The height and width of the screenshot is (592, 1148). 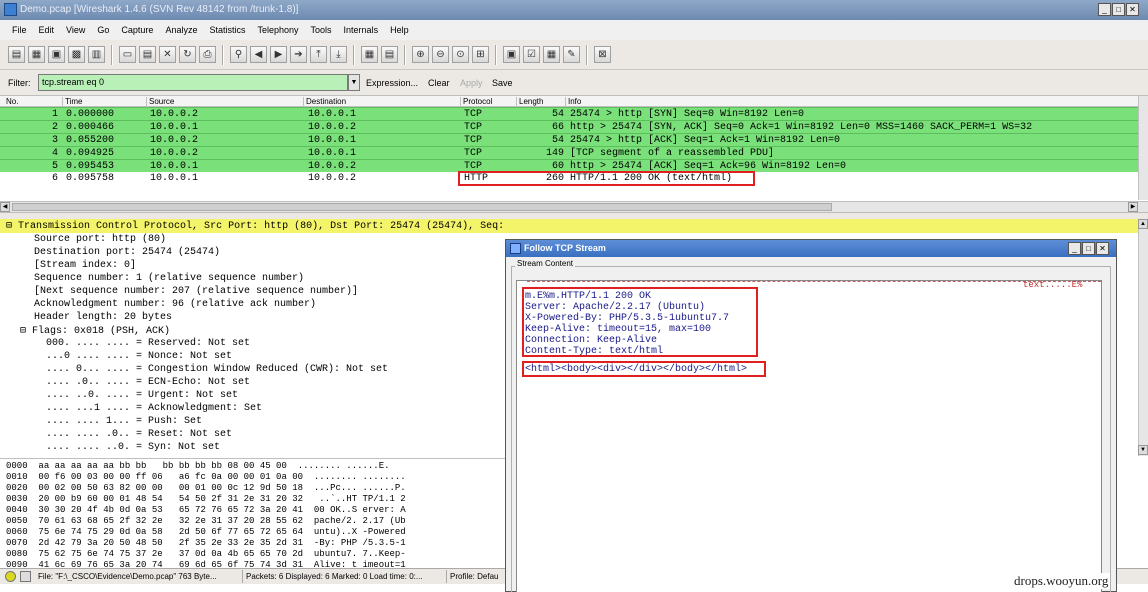 I want to click on capture-comment-icon, so click(x=25, y=576).